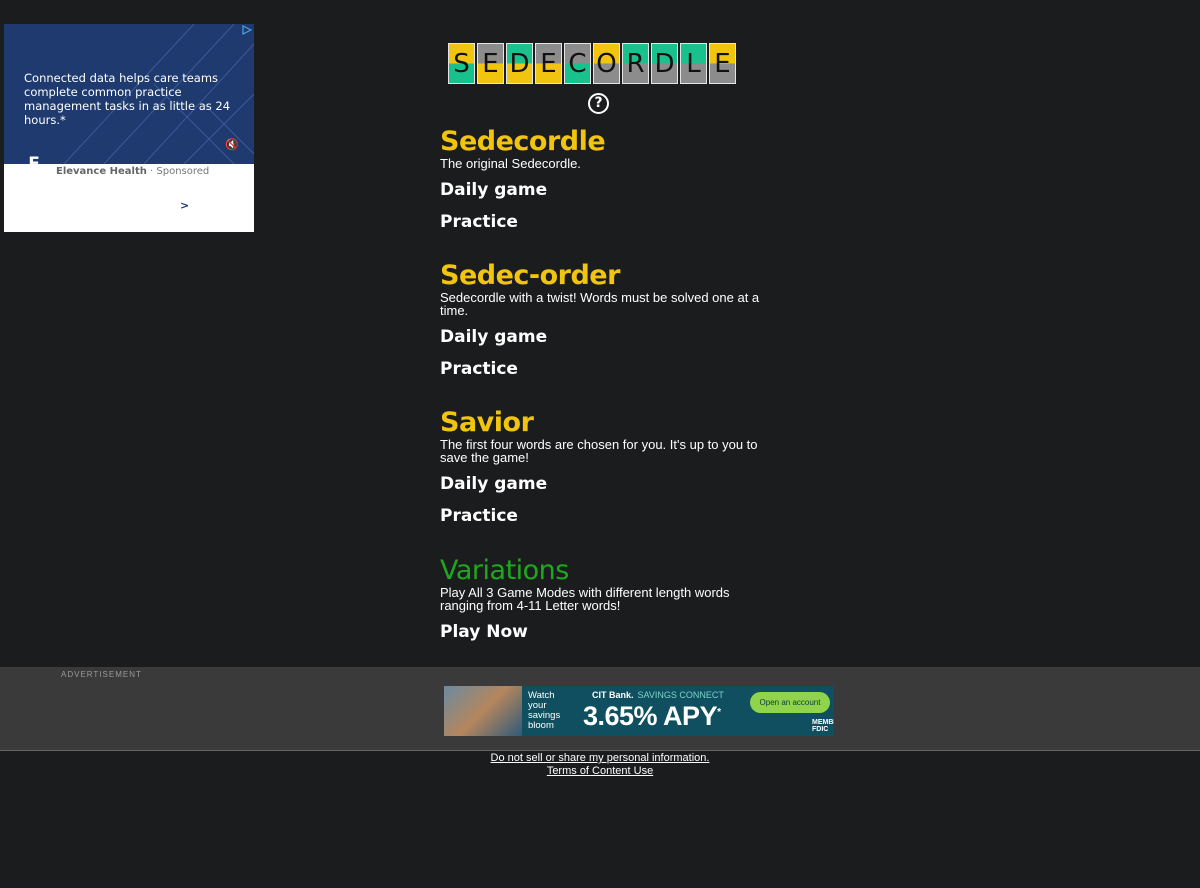 Image resolution: width=1200 pixels, height=888 pixels. I want to click on sedecordle-logo: SEDECORDLE, so click(600, 64).